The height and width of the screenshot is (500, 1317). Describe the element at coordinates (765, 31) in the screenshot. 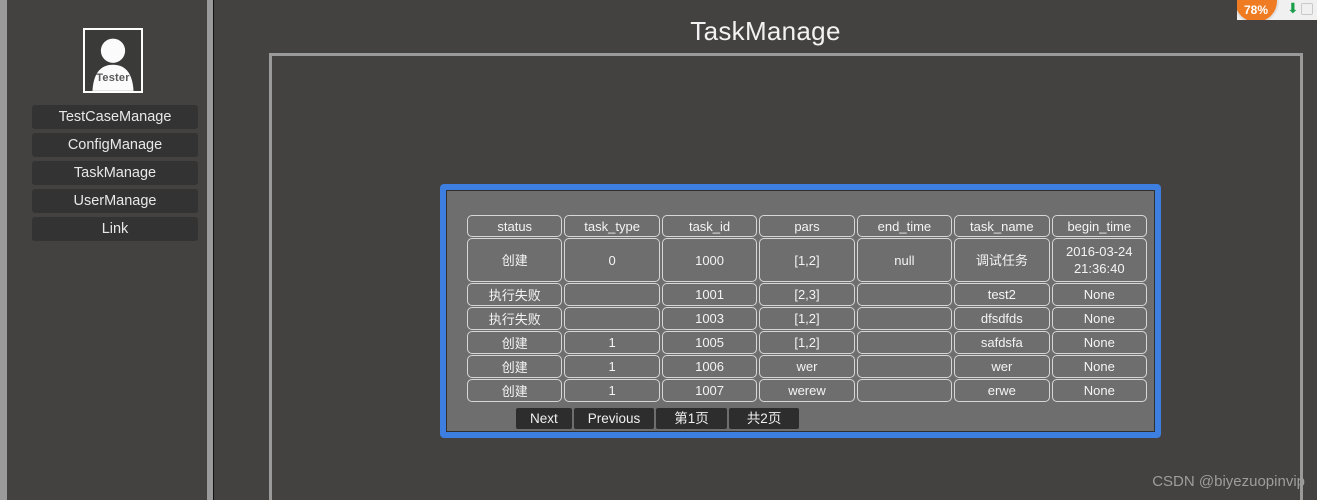

I see `page-title: TaskManage` at that location.